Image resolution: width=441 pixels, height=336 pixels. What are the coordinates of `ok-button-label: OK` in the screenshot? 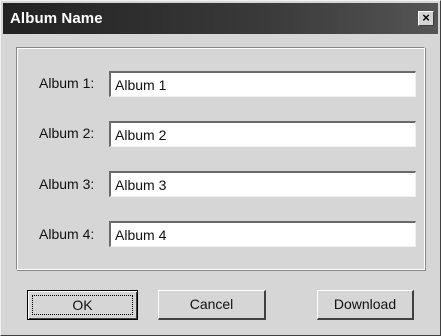 It's located at (82, 305).